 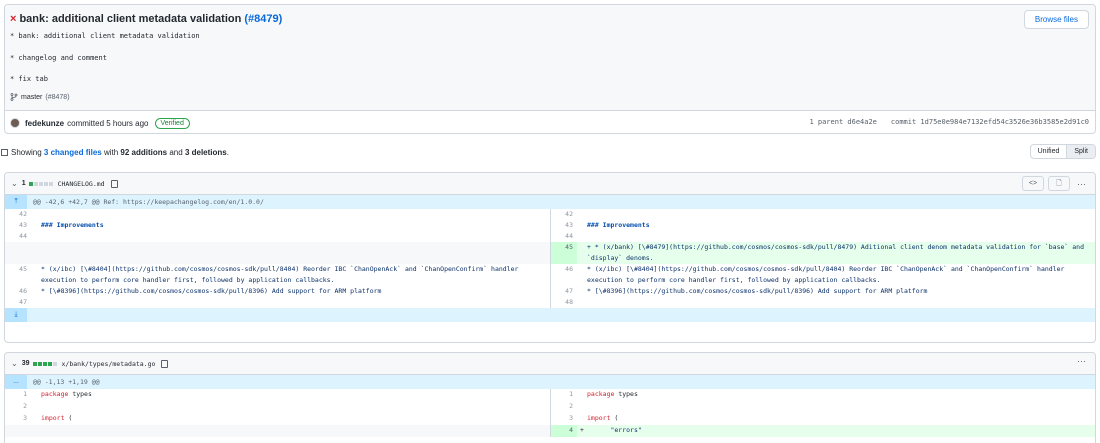 What do you see at coordinates (822, 413) in the screenshot?
I see `diff-right-side: 1 package types 2 3 import ( 4 + "errors"` at bounding box center [822, 413].